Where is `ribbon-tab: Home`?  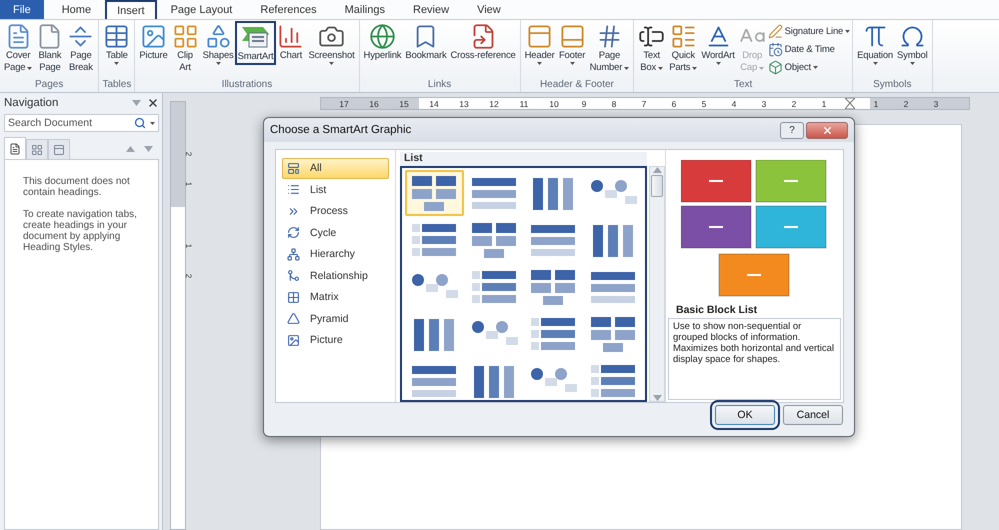 ribbon-tab: Home is located at coordinates (77, 9).